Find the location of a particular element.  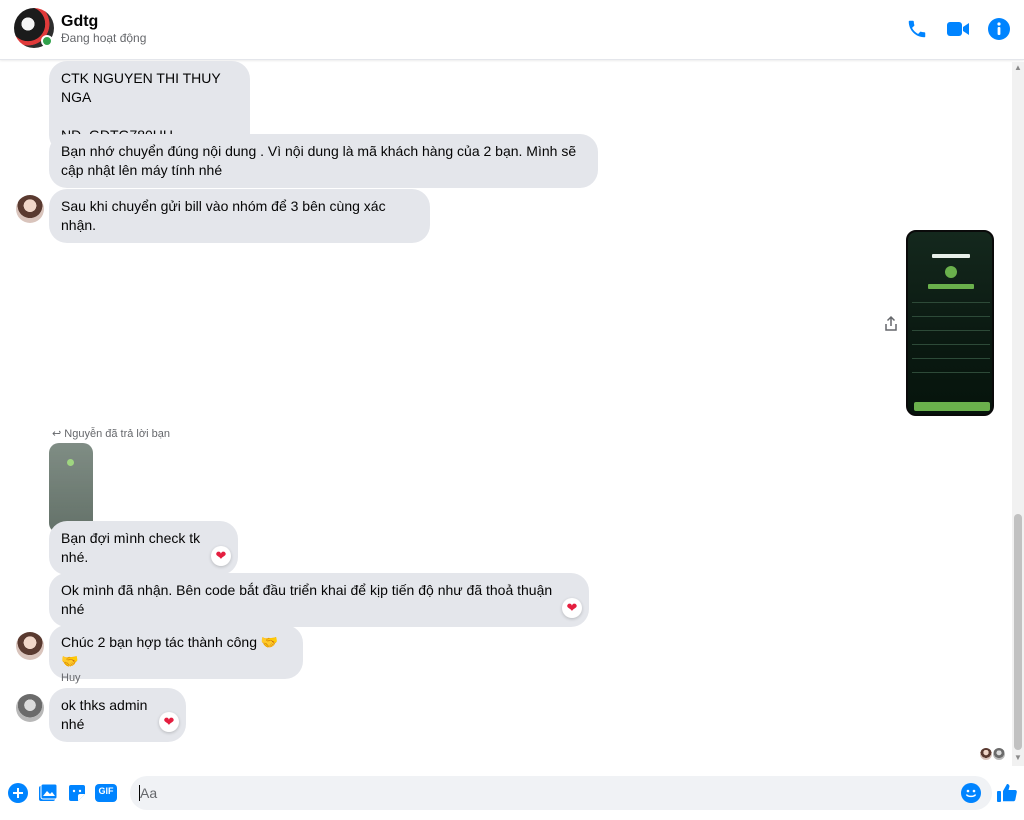

phone-icon is located at coordinates (917, 29).